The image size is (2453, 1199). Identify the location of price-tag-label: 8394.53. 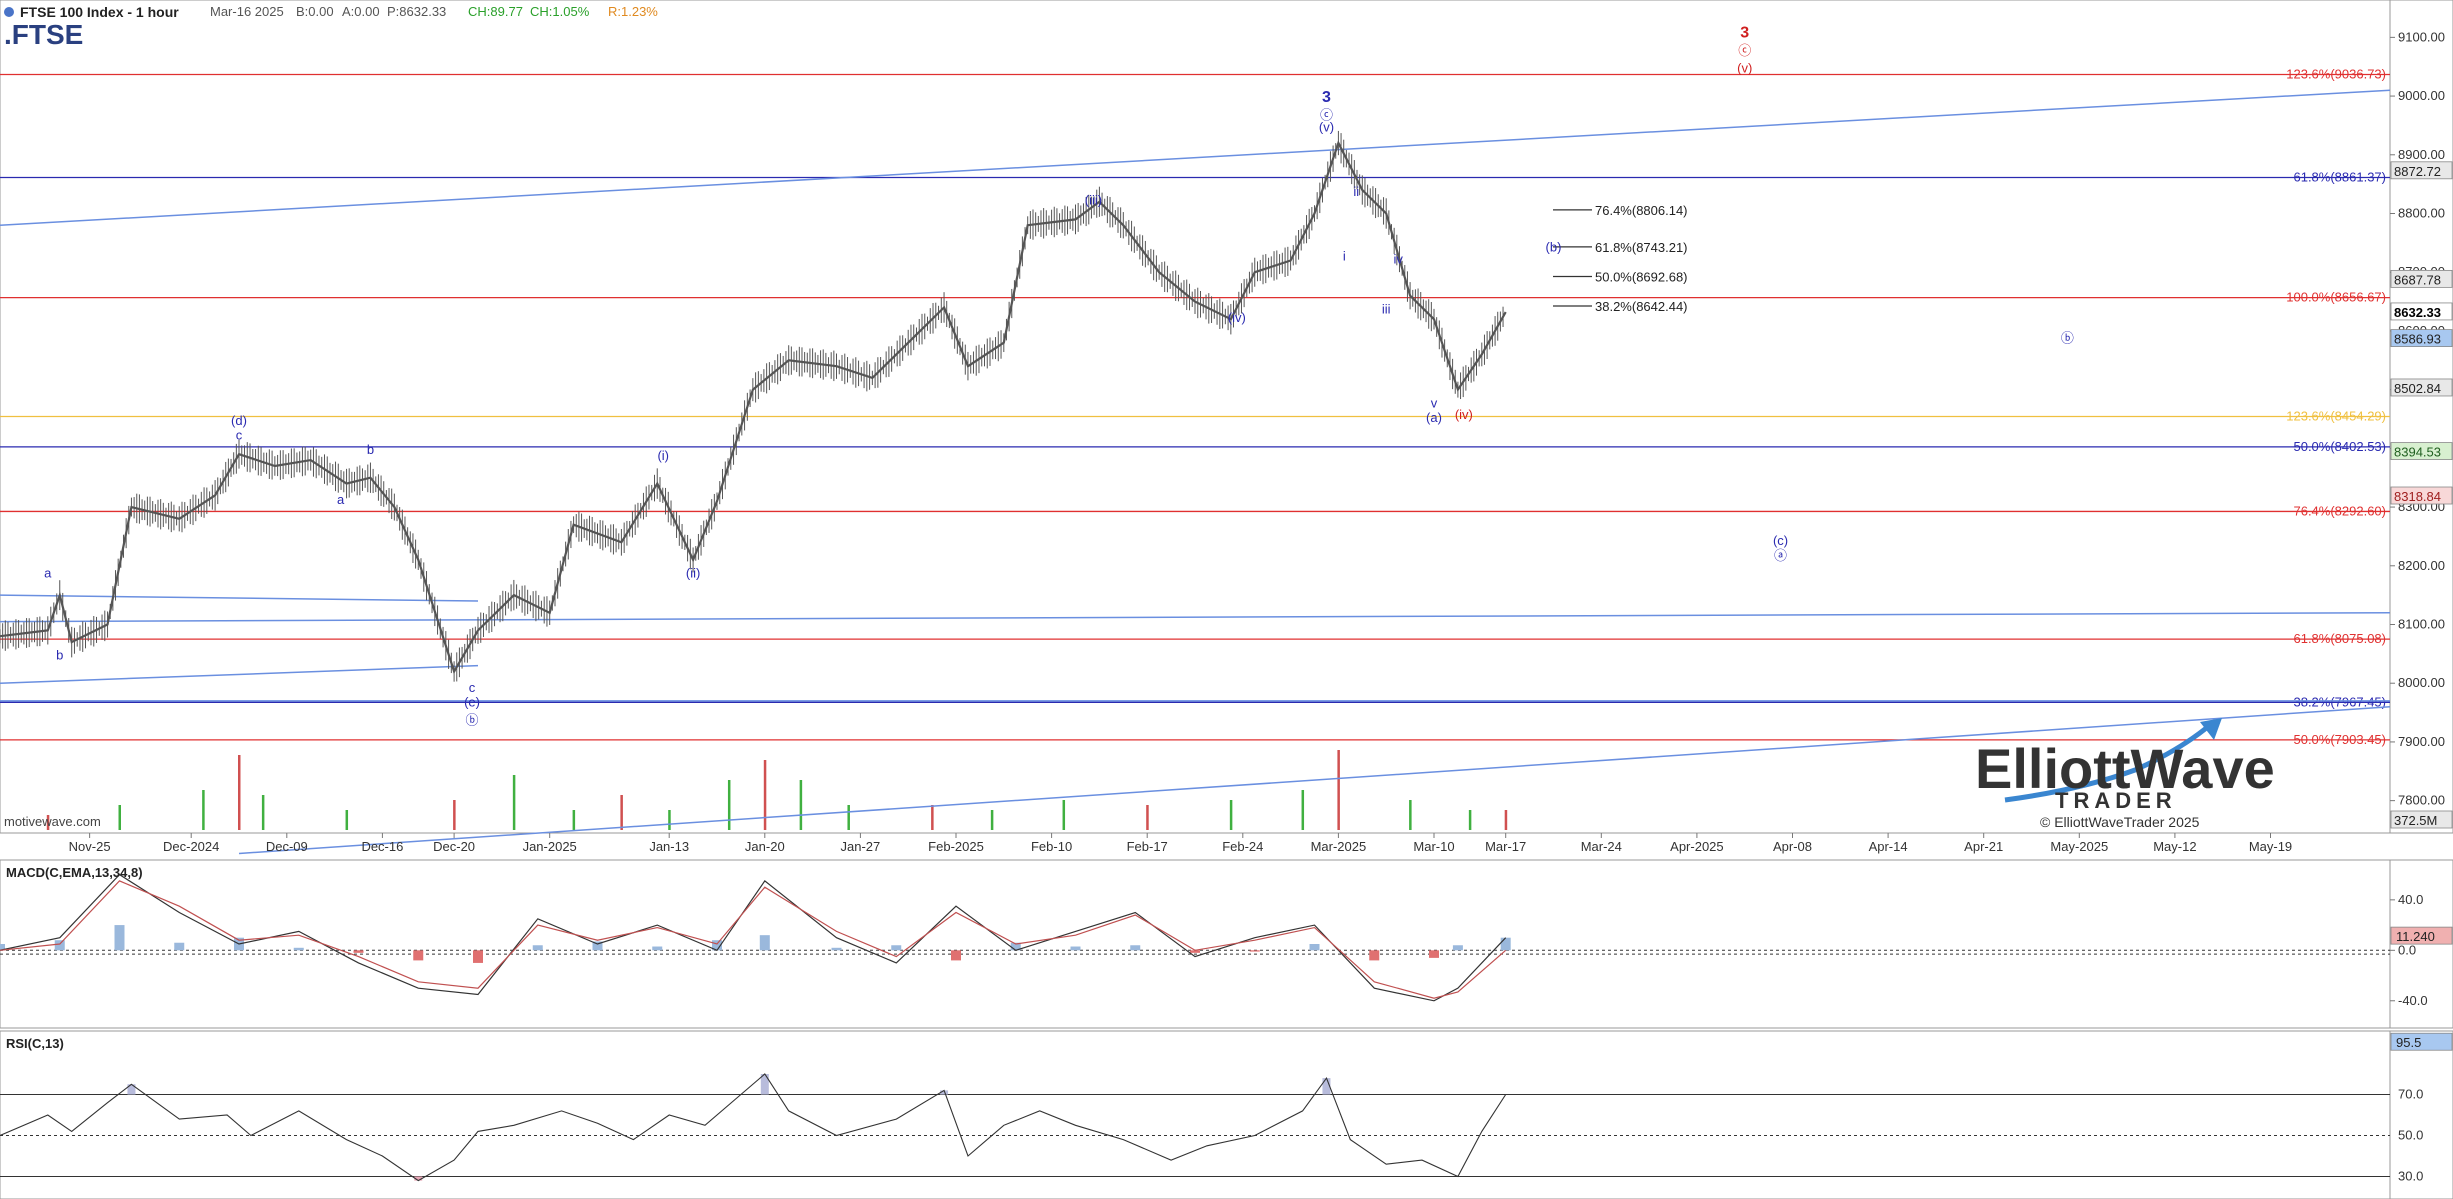
(2417, 452).